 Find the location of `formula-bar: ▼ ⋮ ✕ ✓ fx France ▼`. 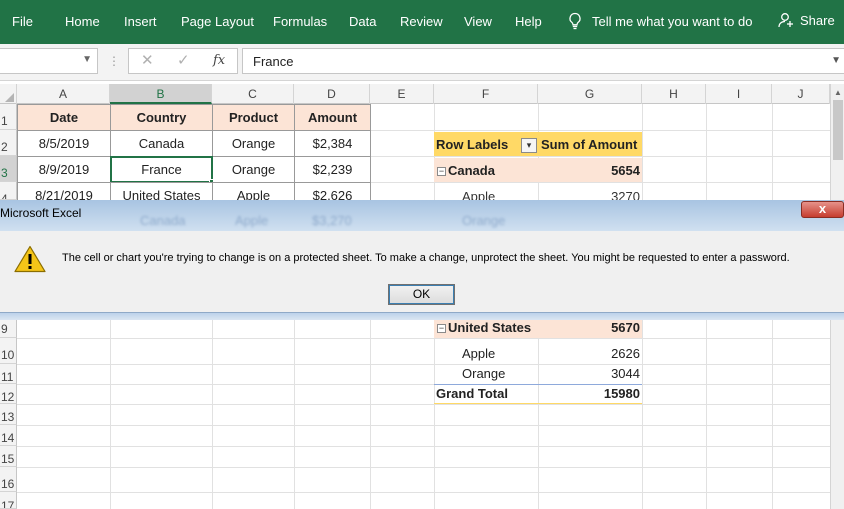

formula-bar: ▼ ⋮ ✕ ✓ fx France ▼ is located at coordinates (422, 62).